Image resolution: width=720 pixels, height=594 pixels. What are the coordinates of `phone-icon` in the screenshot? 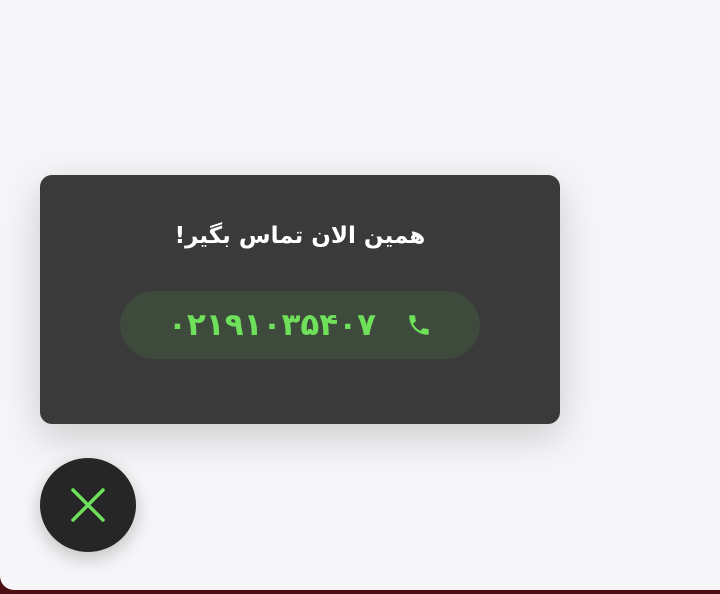 It's located at (419, 325).